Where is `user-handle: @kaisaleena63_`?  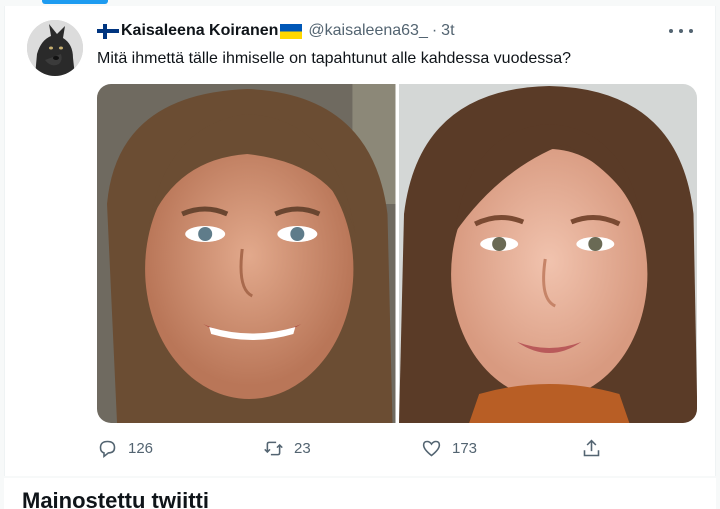
user-handle: @kaisaleena63_ is located at coordinates (367, 31).